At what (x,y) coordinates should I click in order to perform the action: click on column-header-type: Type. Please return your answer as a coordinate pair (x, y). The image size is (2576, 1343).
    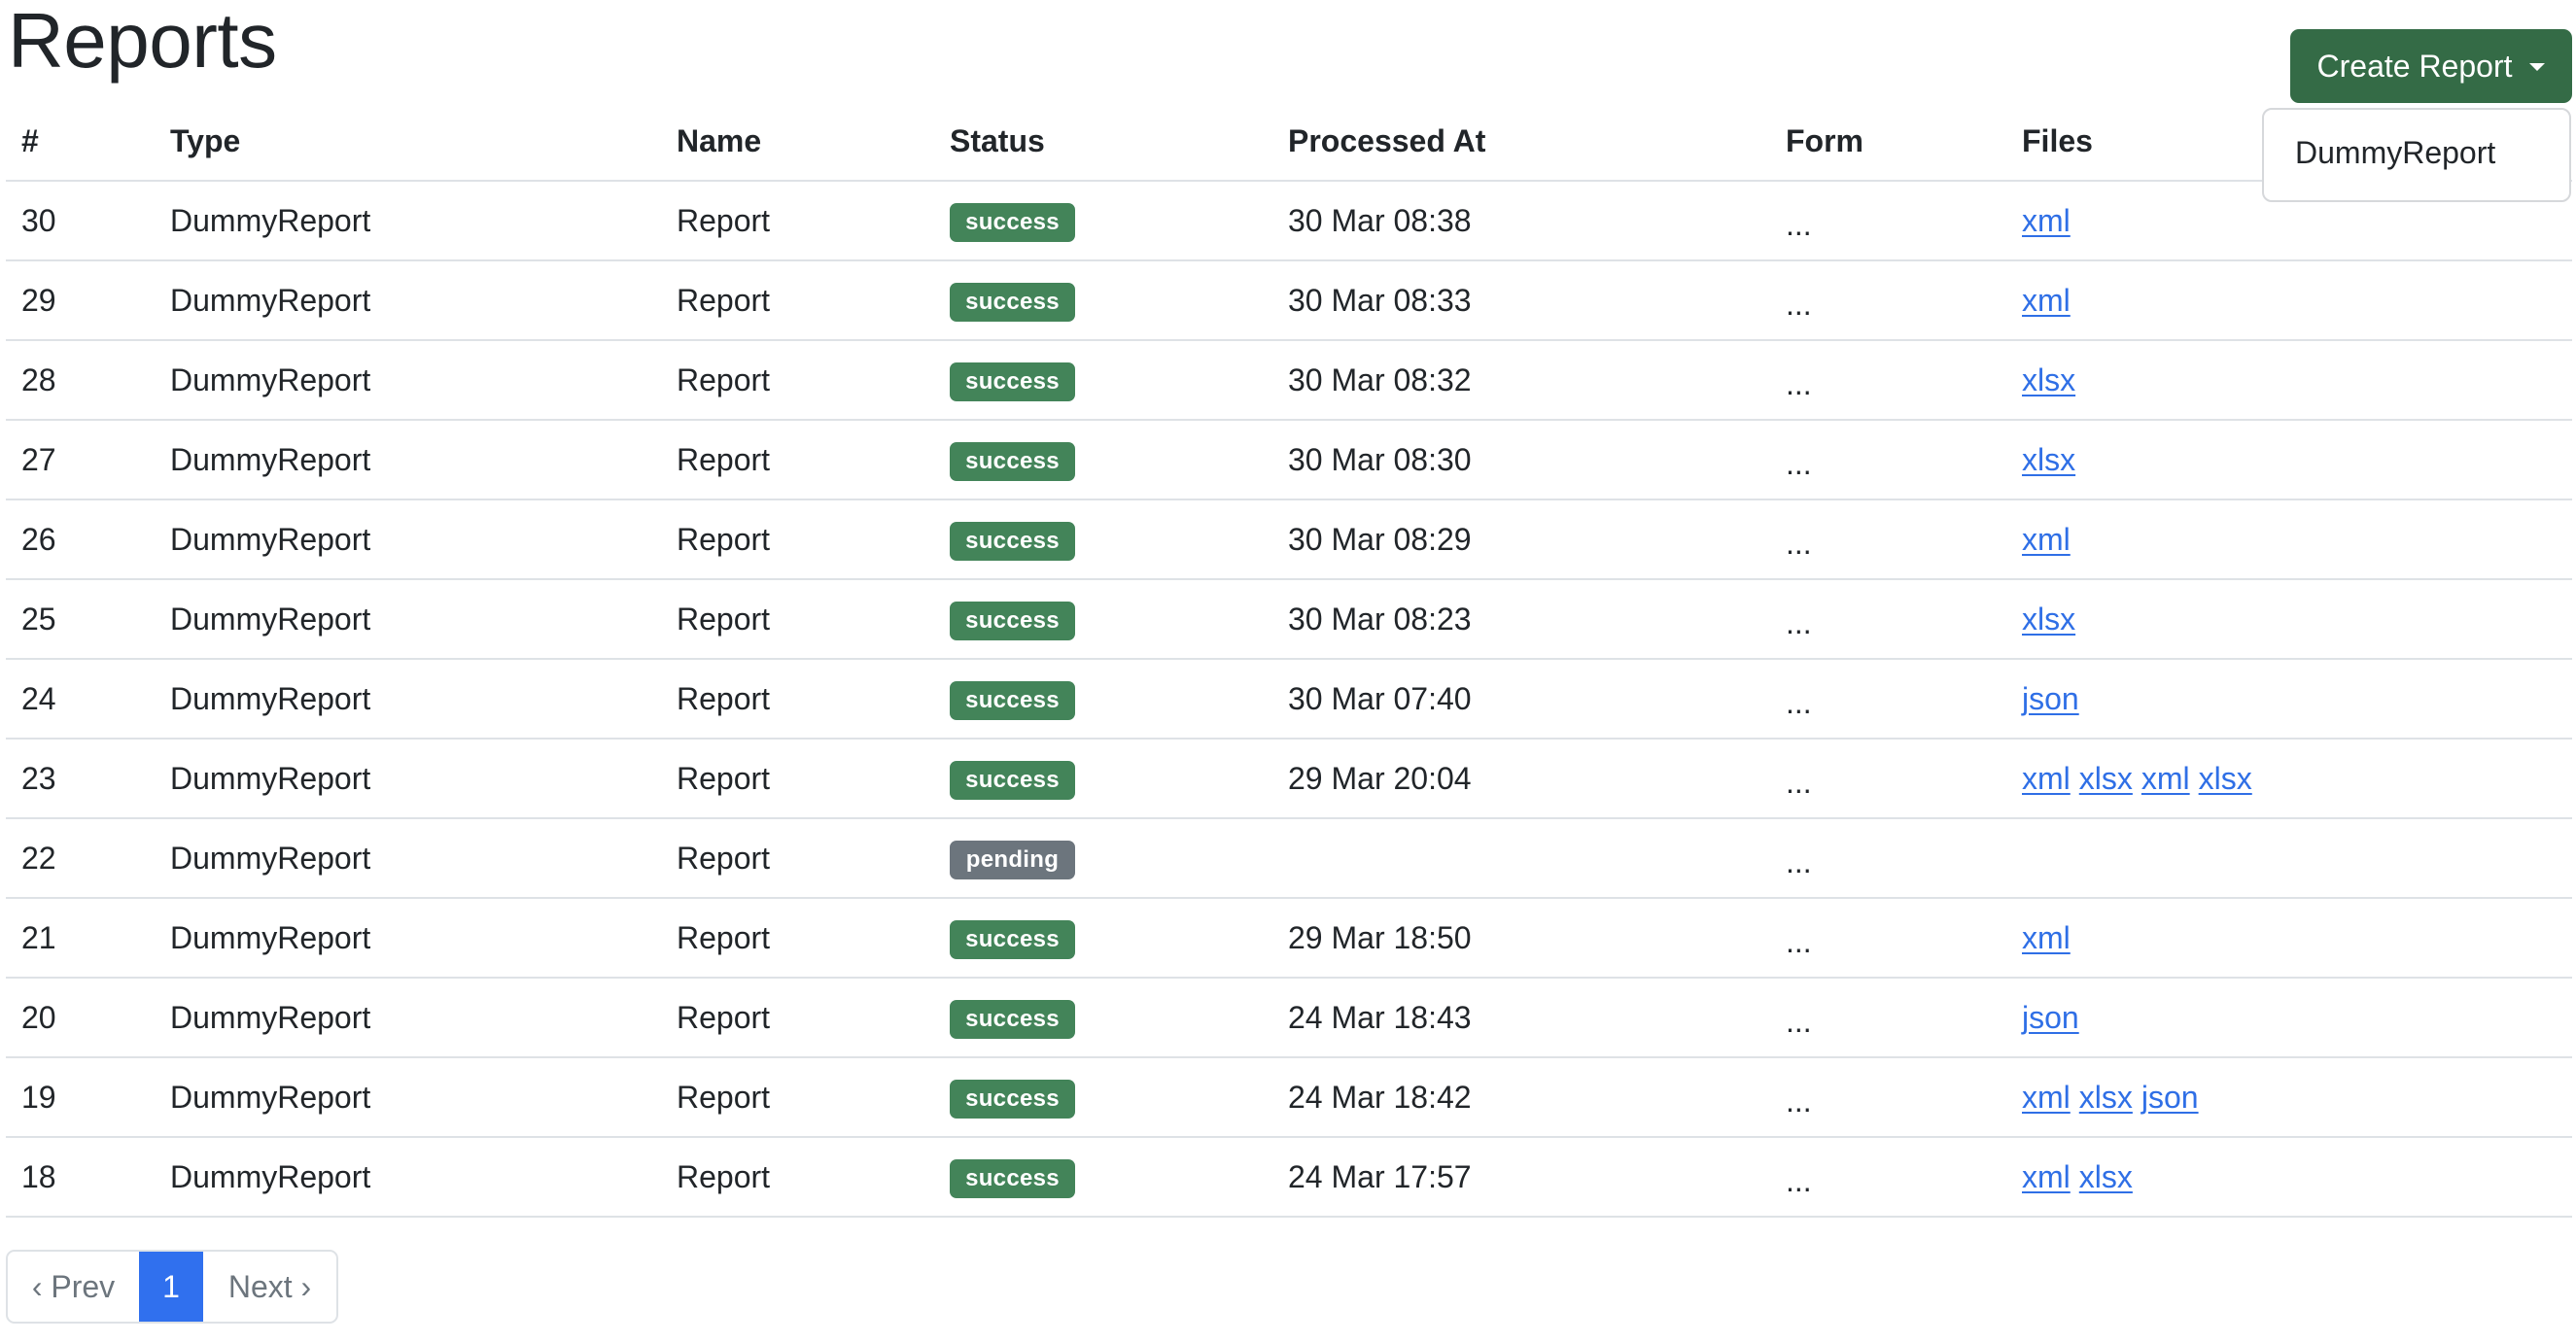
    Looking at the image, I should click on (205, 140).